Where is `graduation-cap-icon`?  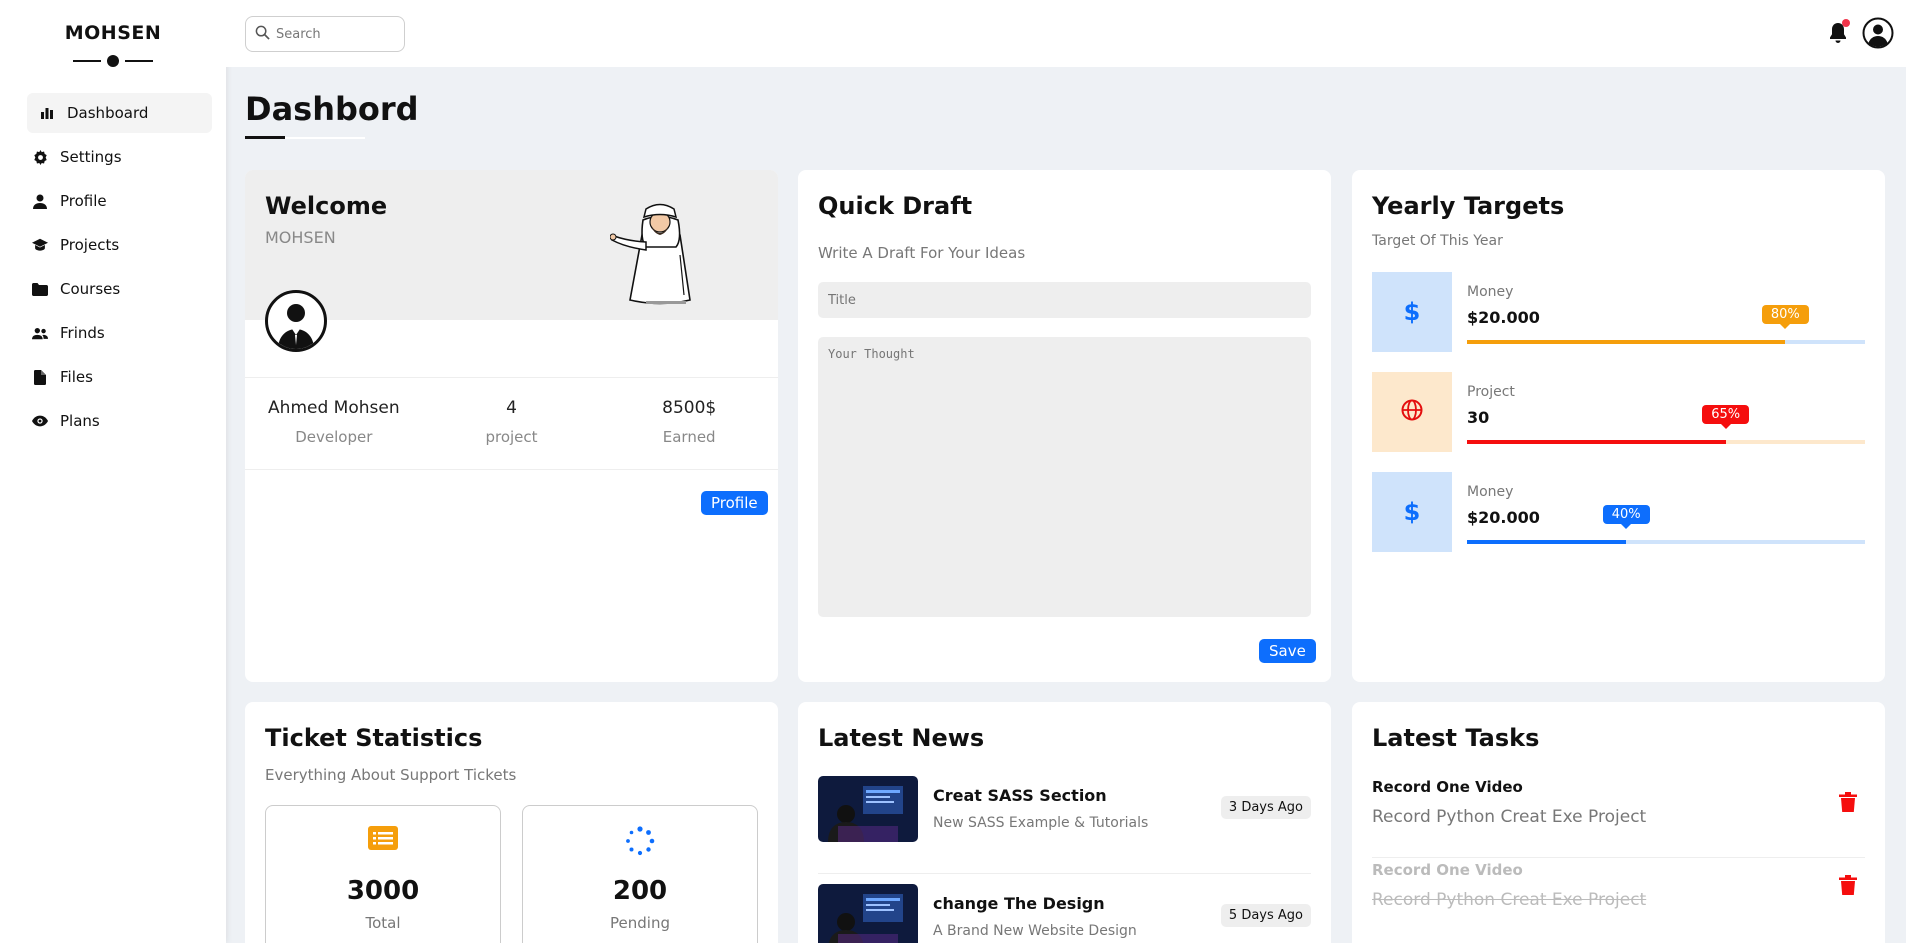 graduation-cap-icon is located at coordinates (40, 245).